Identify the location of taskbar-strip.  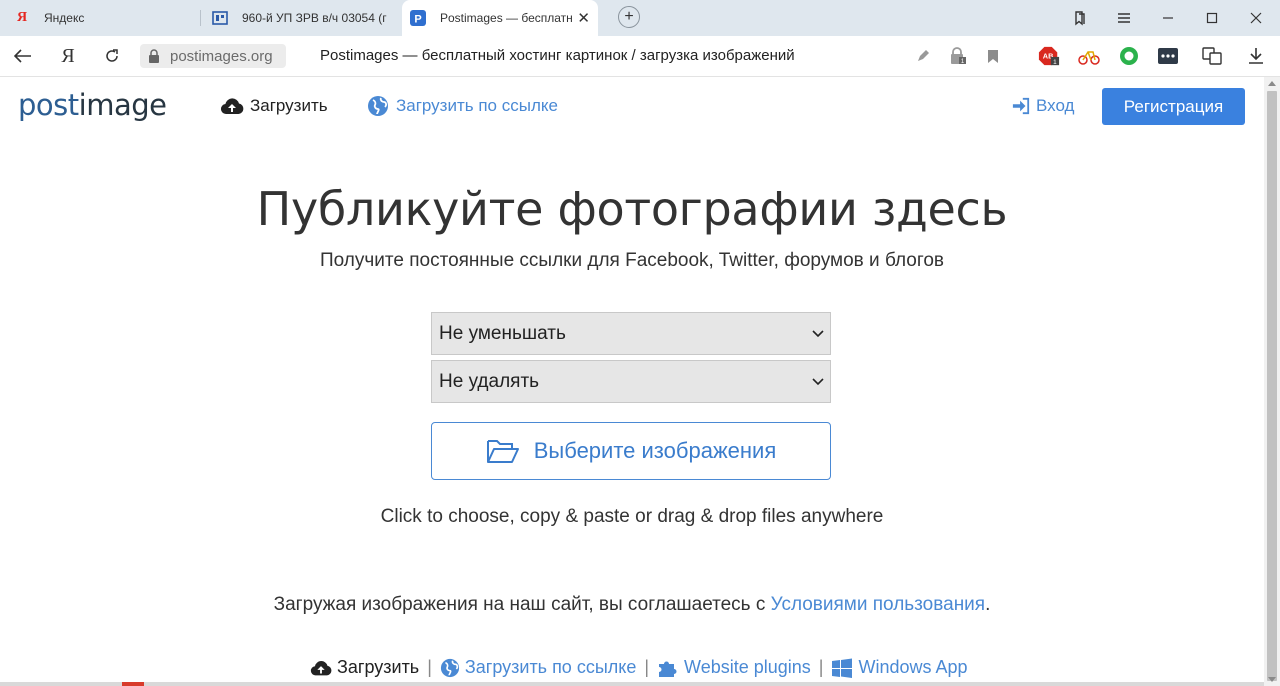
(632, 684).